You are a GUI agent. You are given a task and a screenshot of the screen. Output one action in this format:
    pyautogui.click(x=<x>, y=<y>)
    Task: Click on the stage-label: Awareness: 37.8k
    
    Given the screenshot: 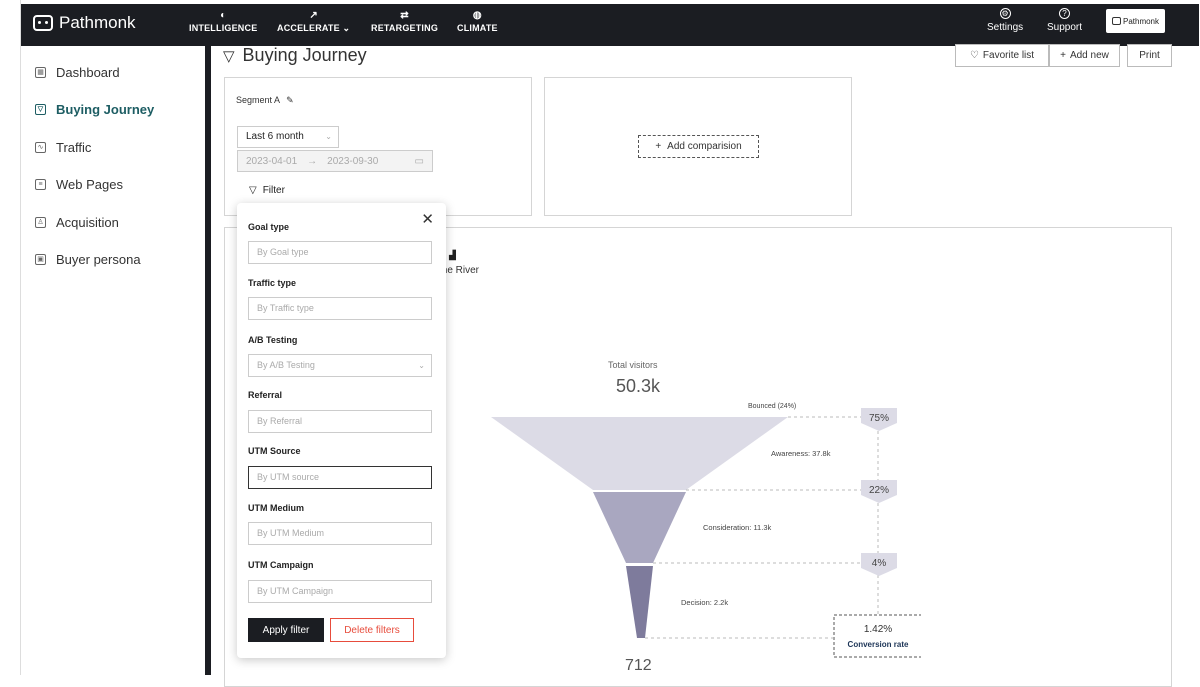 What is the action you would take?
    pyautogui.click(x=801, y=453)
    